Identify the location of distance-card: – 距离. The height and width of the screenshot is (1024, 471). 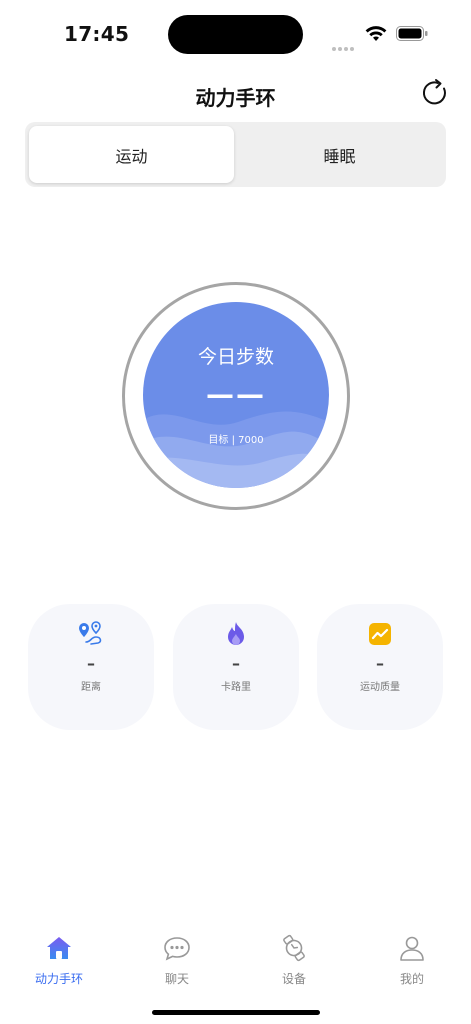
(91, 667).